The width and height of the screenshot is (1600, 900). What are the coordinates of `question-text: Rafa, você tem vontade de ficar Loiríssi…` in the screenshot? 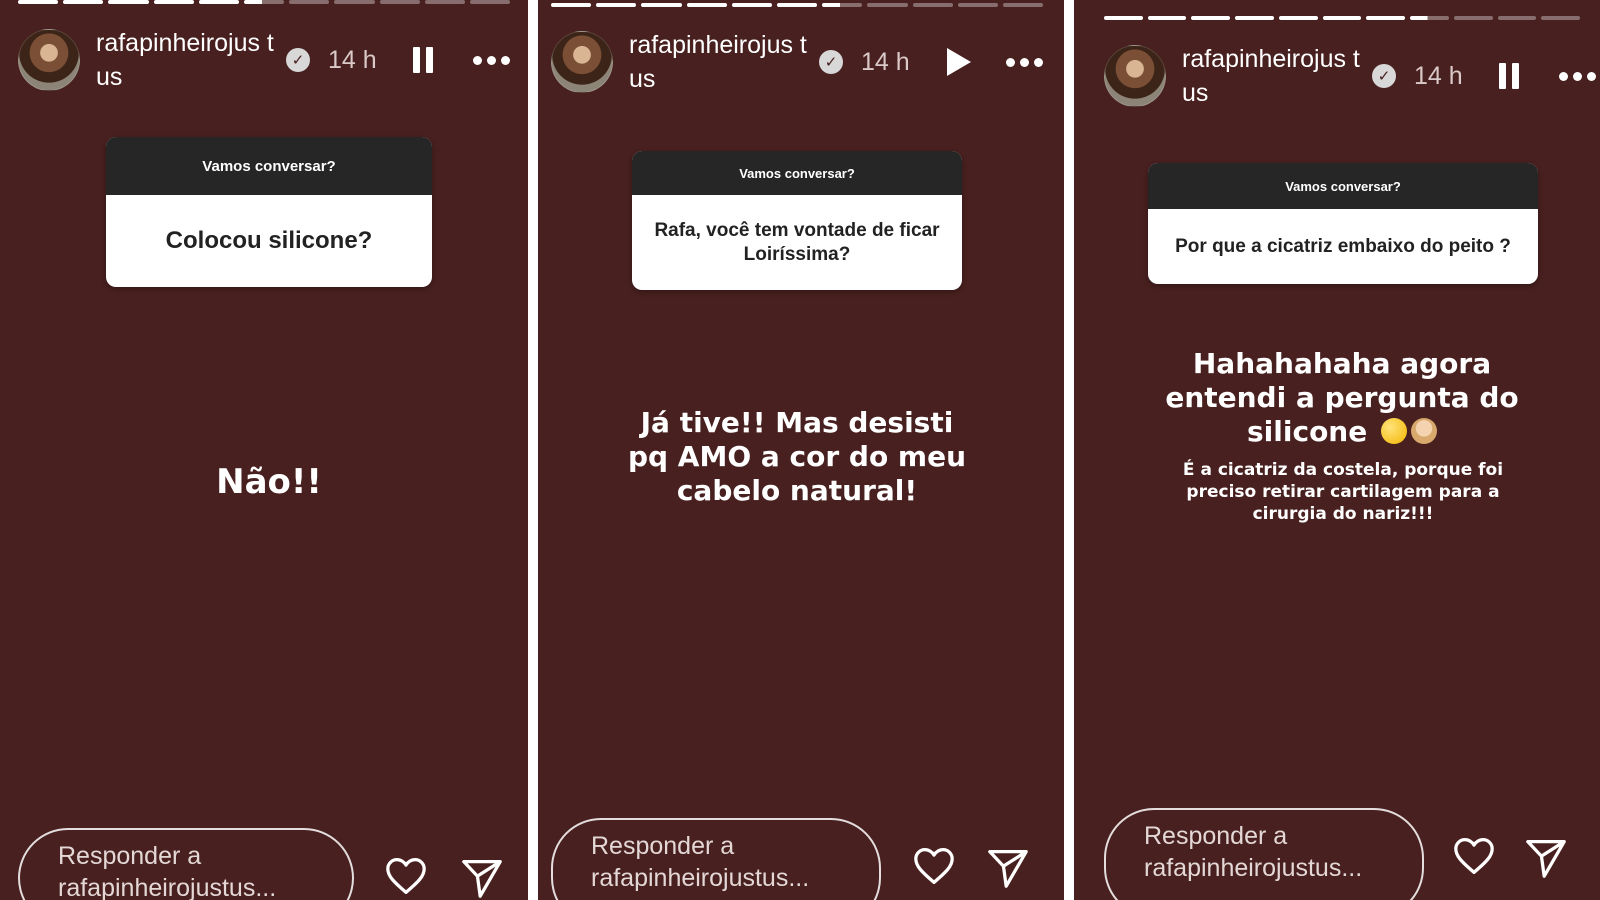 It's located at (797, 242).